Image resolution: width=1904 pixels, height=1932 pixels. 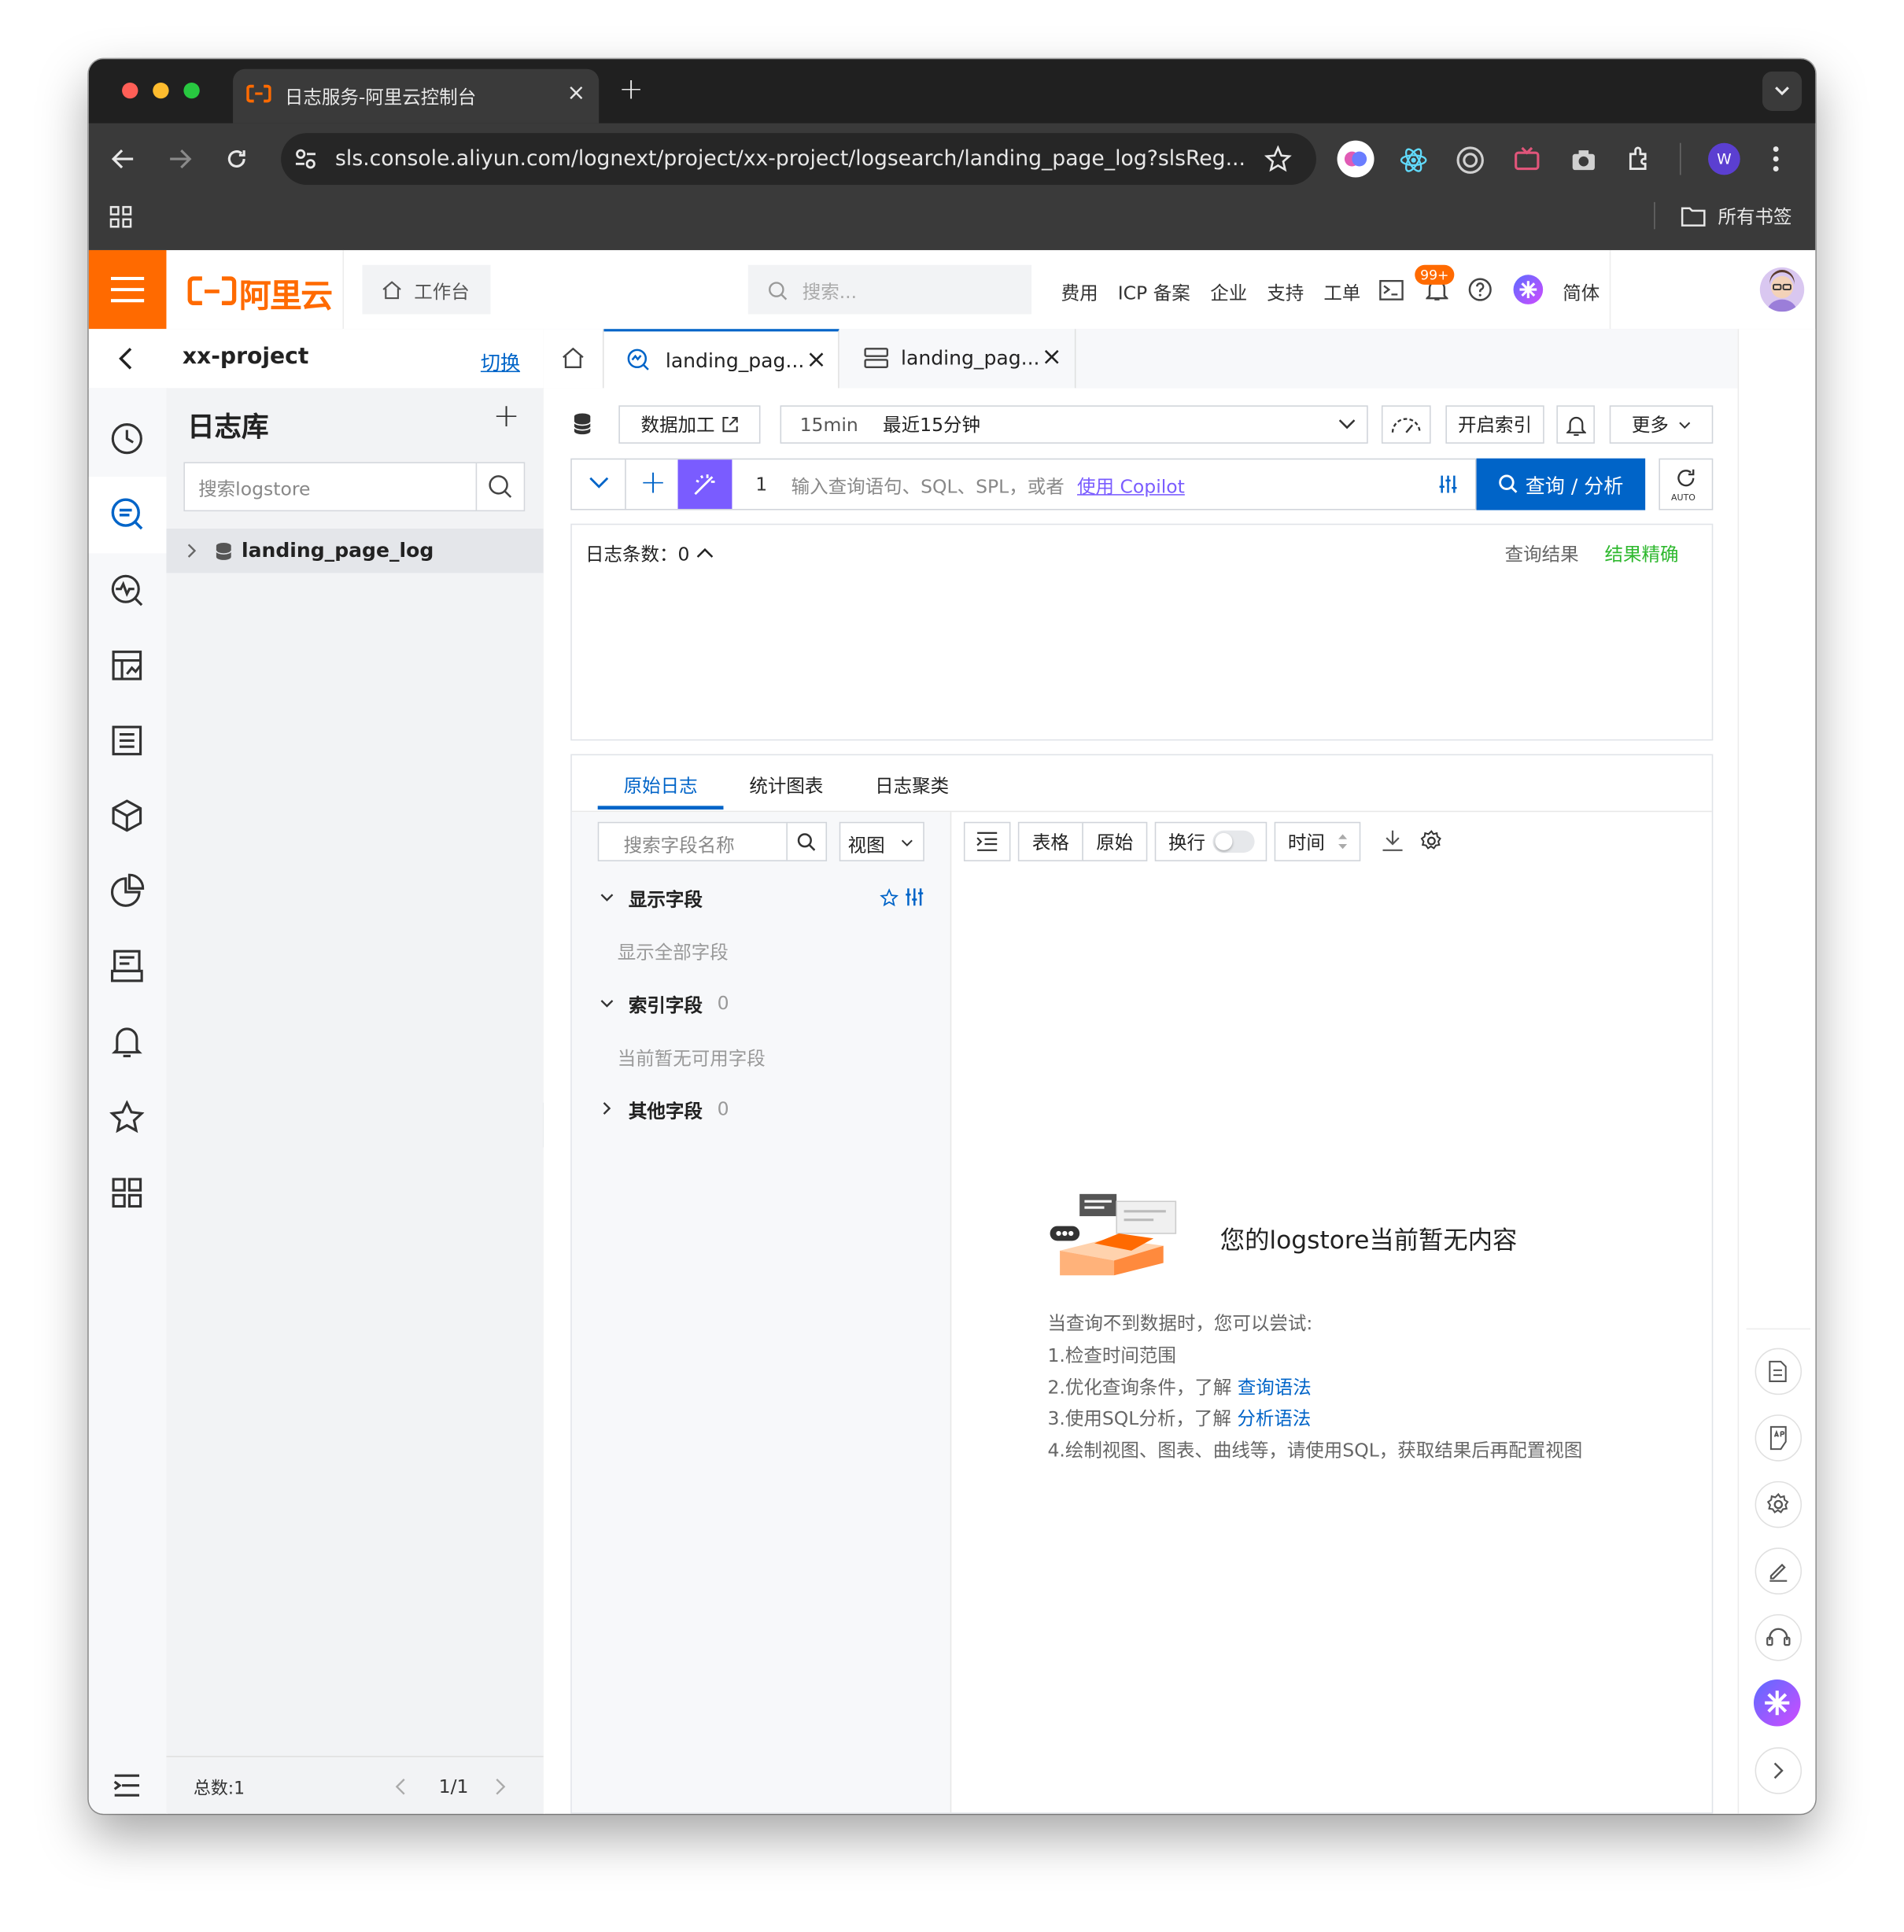 What do you see at coordinates (1050, 841) in the screenshot?
I see `table-view-button: 表格` at bounding box center [1050, 841].